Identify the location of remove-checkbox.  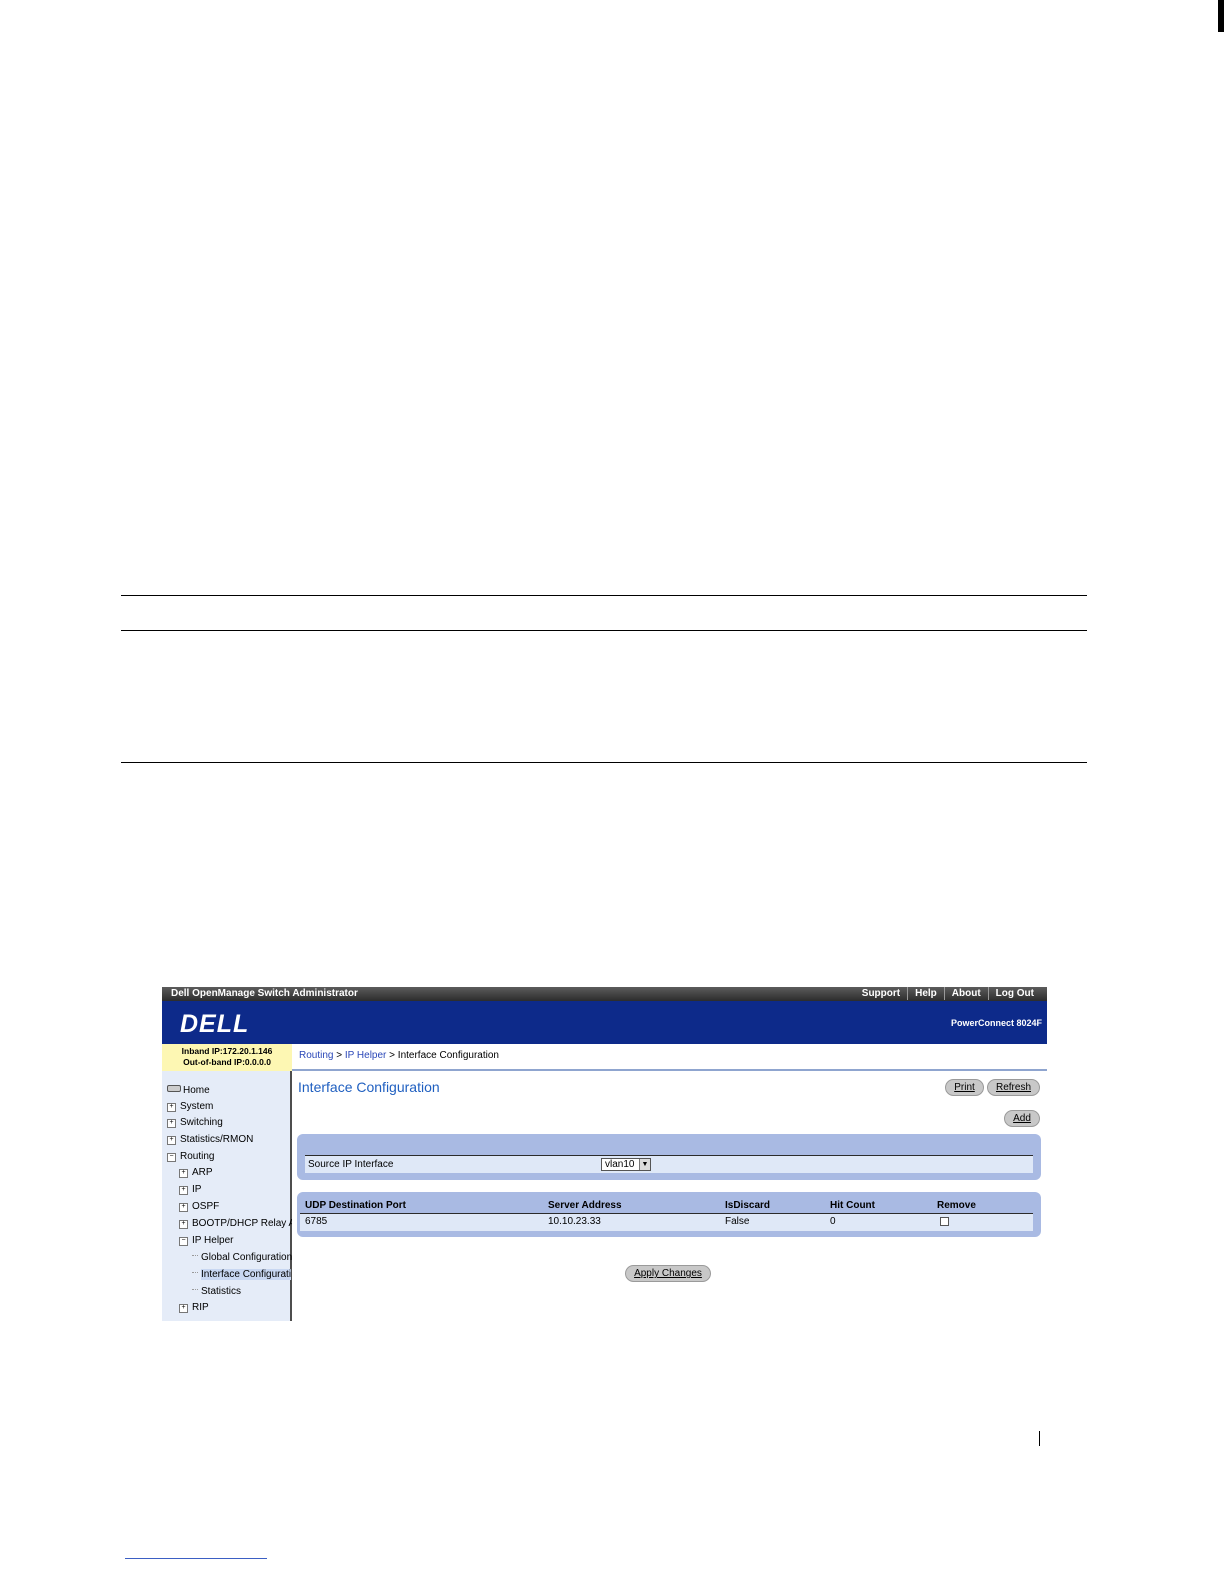
(944, 1221).